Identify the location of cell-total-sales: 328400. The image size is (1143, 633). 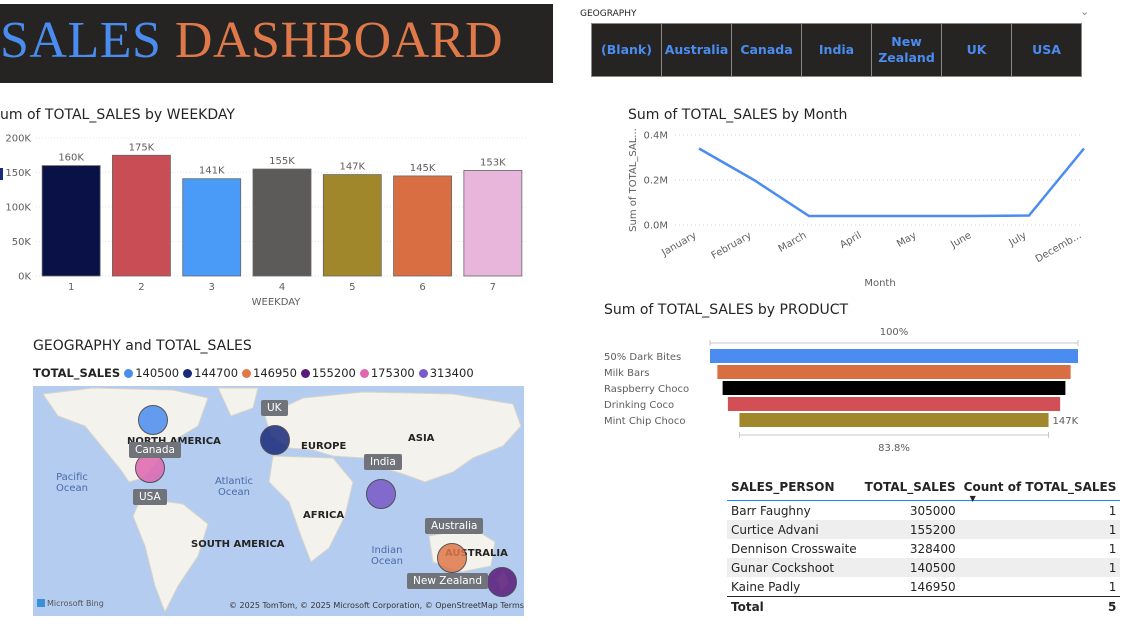
(932, 548).